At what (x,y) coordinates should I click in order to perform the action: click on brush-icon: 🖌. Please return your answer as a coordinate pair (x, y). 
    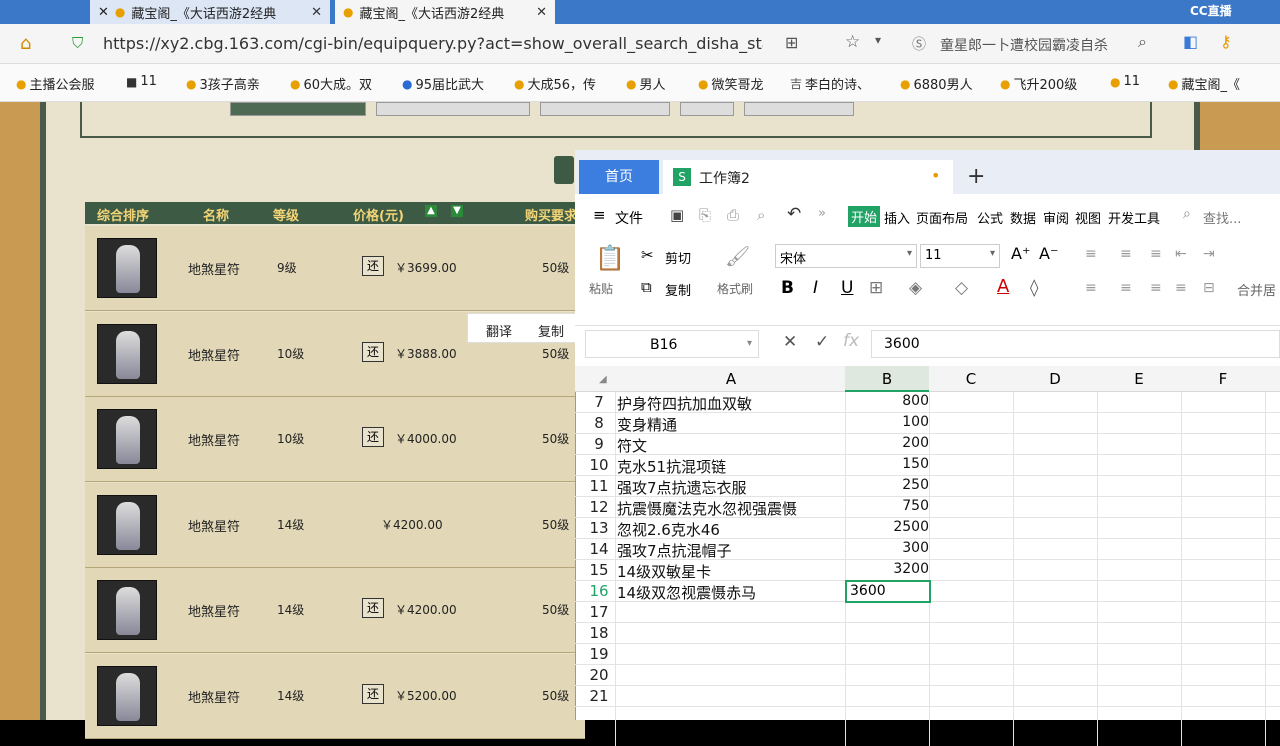
    Looking at the image, I should click on (737, 256).